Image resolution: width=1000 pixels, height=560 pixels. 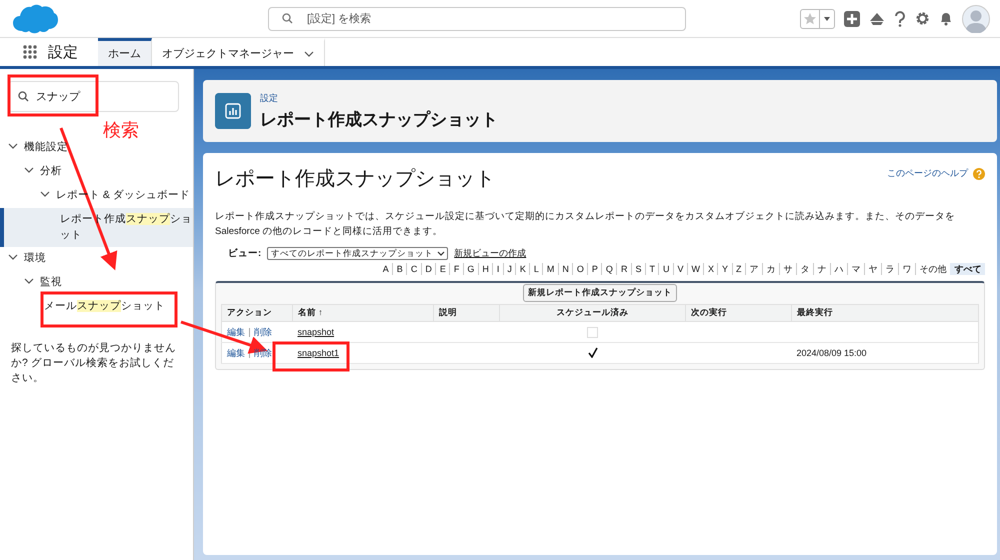 What do you see at coordinates (319, 353) in the screenshot?
I see `snapshot-name-link: snapshot1` at bounding box center [319, 353].